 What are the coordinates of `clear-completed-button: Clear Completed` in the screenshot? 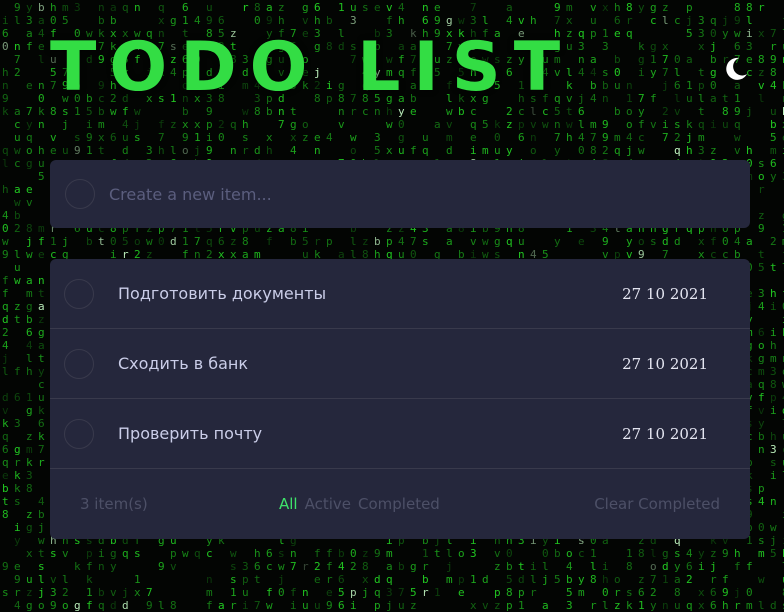 It's located at (657, 504).